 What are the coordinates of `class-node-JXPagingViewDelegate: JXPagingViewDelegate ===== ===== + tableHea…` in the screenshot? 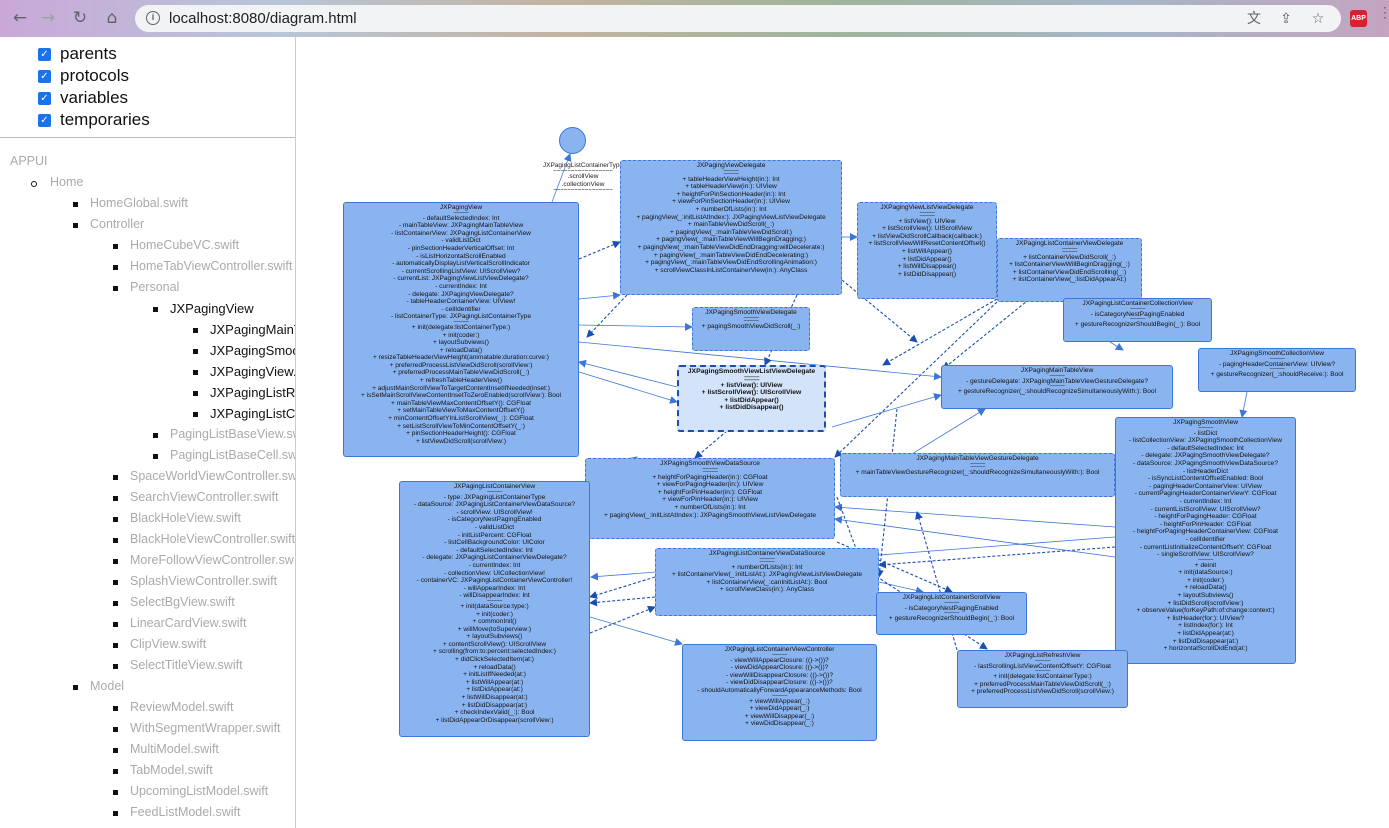 It's located at (731, 227).